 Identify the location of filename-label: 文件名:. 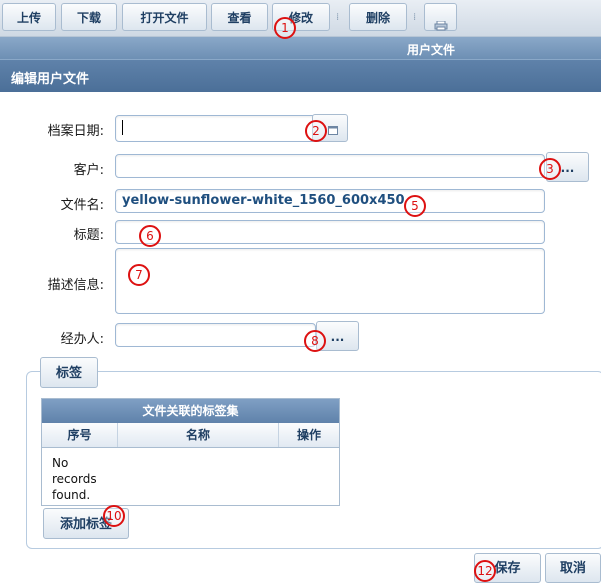
(82, 205).